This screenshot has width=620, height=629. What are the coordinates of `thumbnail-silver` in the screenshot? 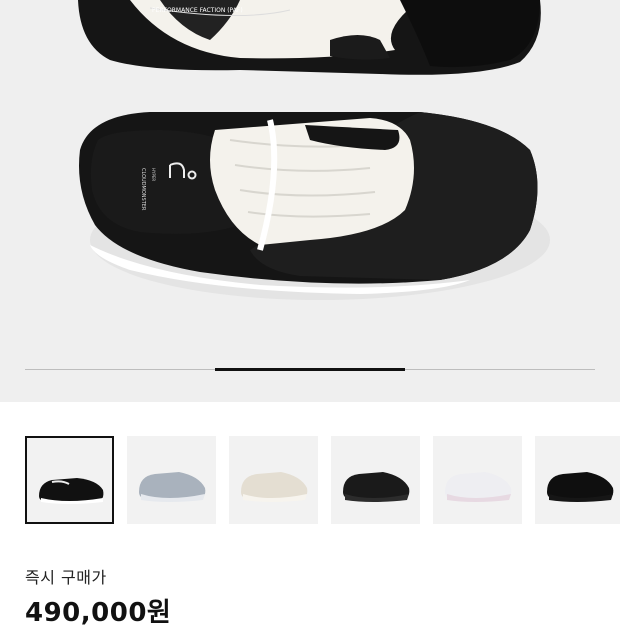 It's located at (171, 480).